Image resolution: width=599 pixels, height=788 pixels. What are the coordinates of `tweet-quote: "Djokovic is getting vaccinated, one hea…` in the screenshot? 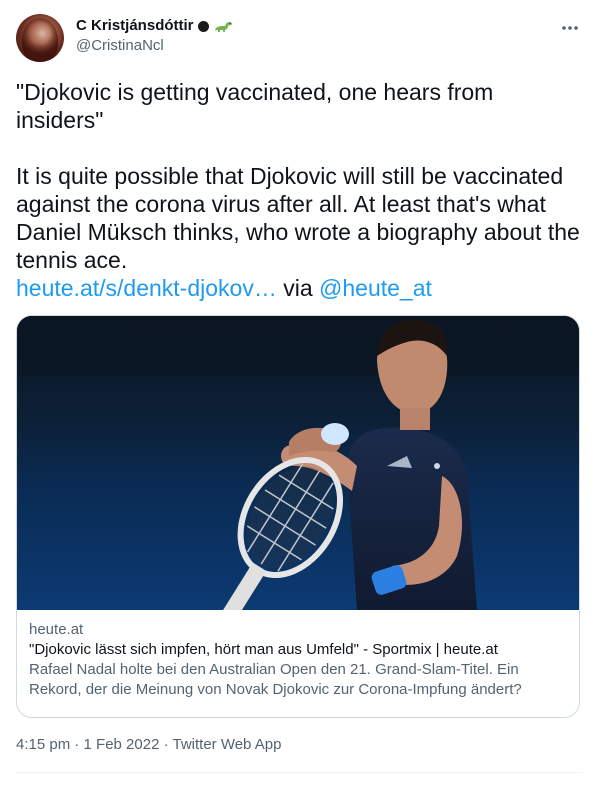 It's located at (258, 106).